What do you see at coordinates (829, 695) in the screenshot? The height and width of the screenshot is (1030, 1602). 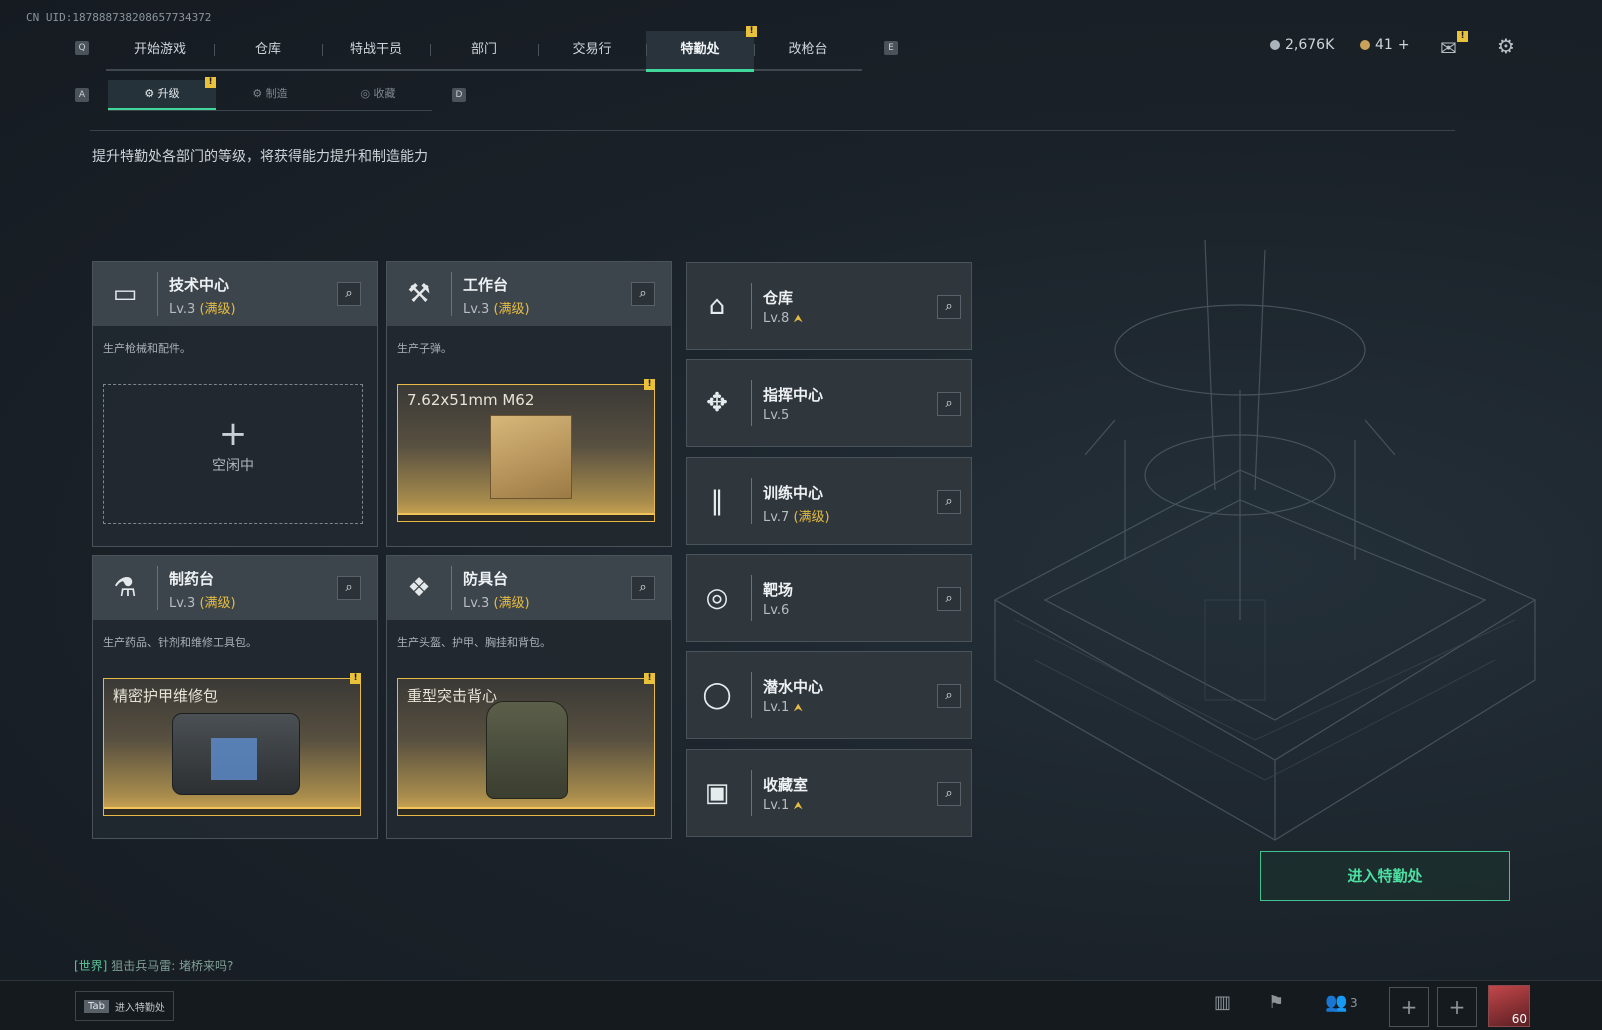 I see `department-card-diving-center: ◯ 潜水中心 Lv.1 ⮝ ⌕` at bounding box center [829, 695].